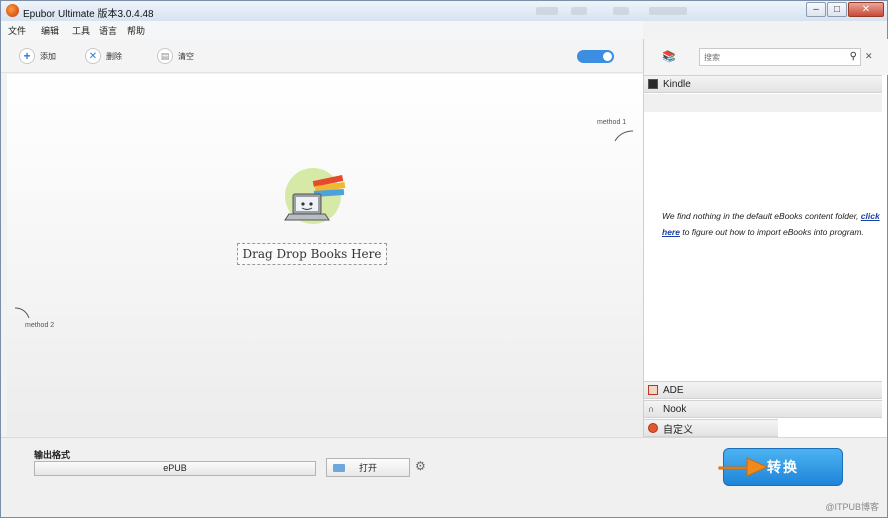  What do you see at coordinates (607, 56) in the screenshot?
I see `toggle-knob` at bounding box center [607, 56].